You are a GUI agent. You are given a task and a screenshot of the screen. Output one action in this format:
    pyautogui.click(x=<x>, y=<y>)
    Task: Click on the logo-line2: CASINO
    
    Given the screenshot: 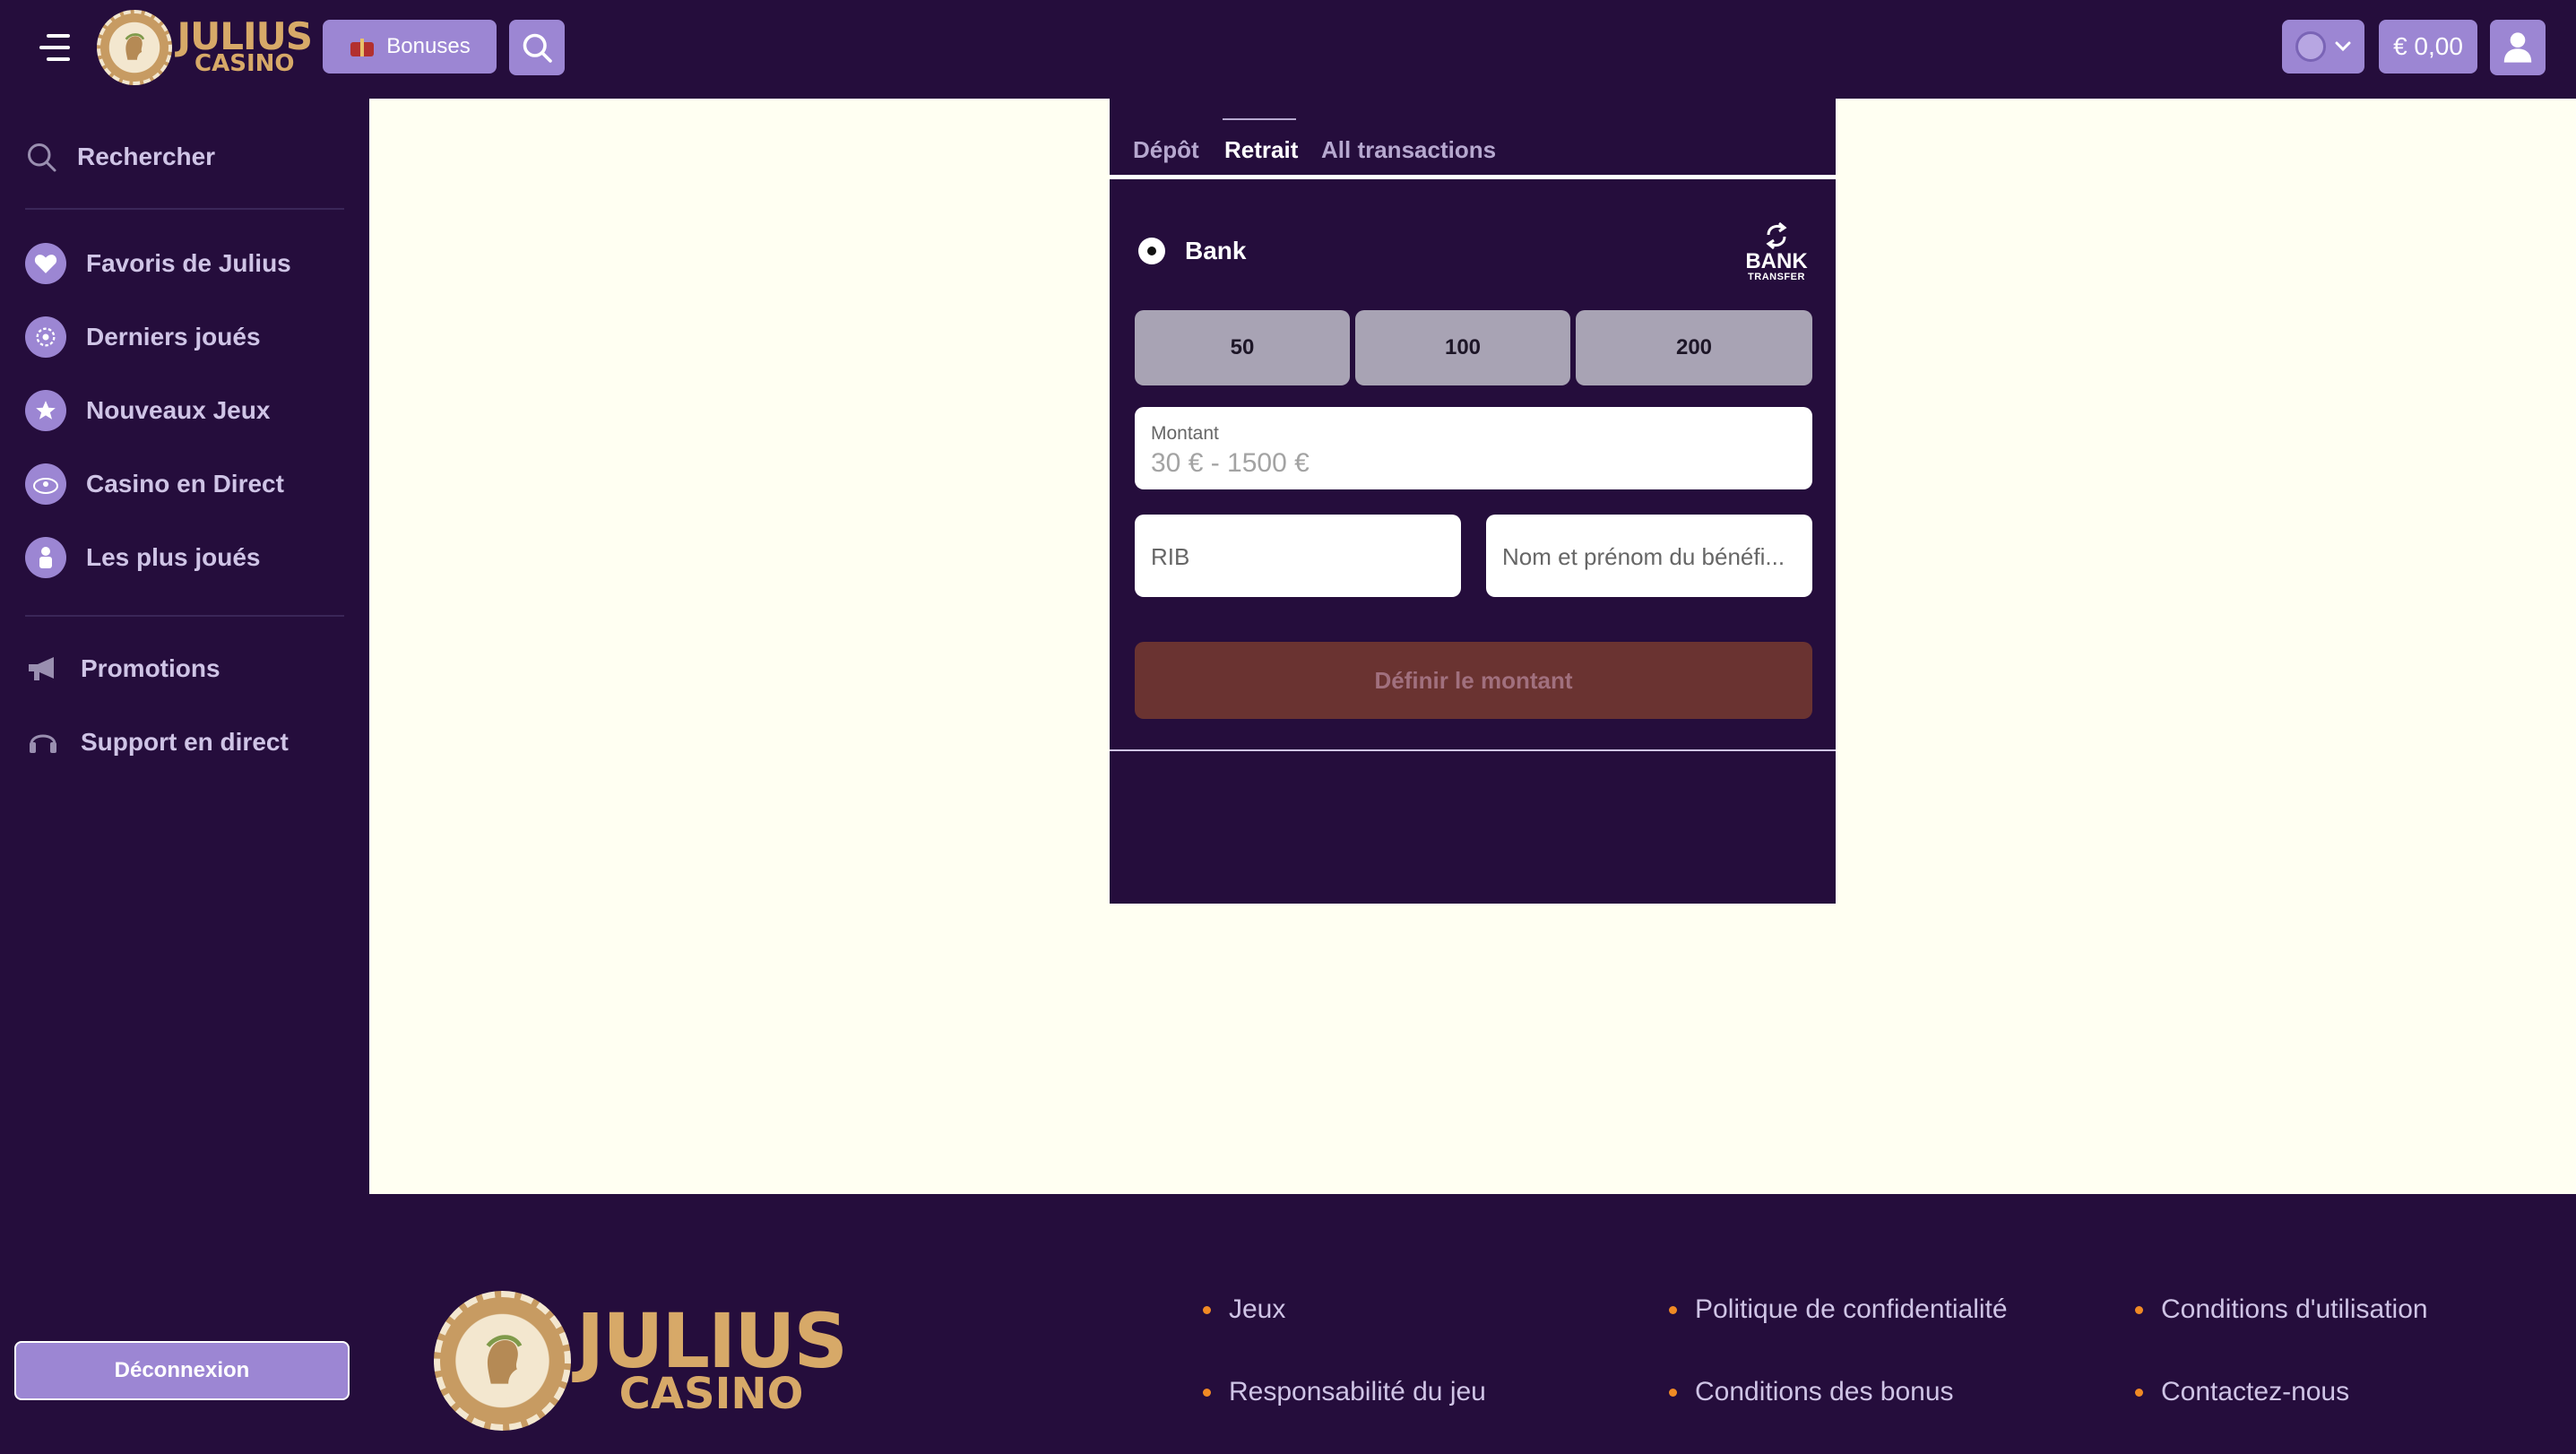 What is the action you would take?
    pyautogui.click(x=244, y=64)
    